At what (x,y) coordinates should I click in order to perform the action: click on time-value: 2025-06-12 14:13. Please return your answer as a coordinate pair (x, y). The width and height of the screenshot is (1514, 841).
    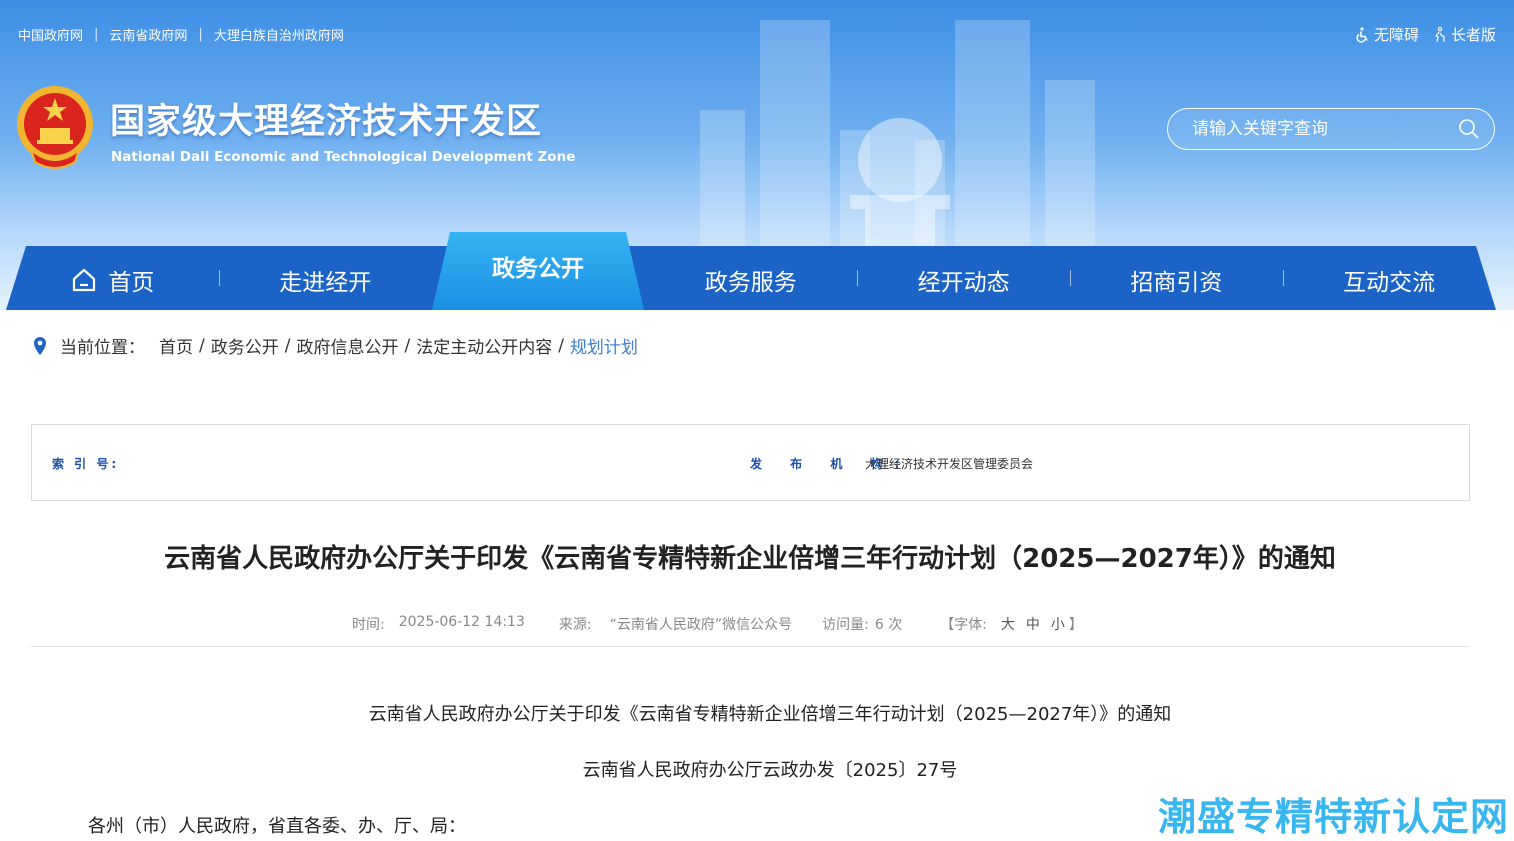
    Looking at the image, I should click on (461, 622).